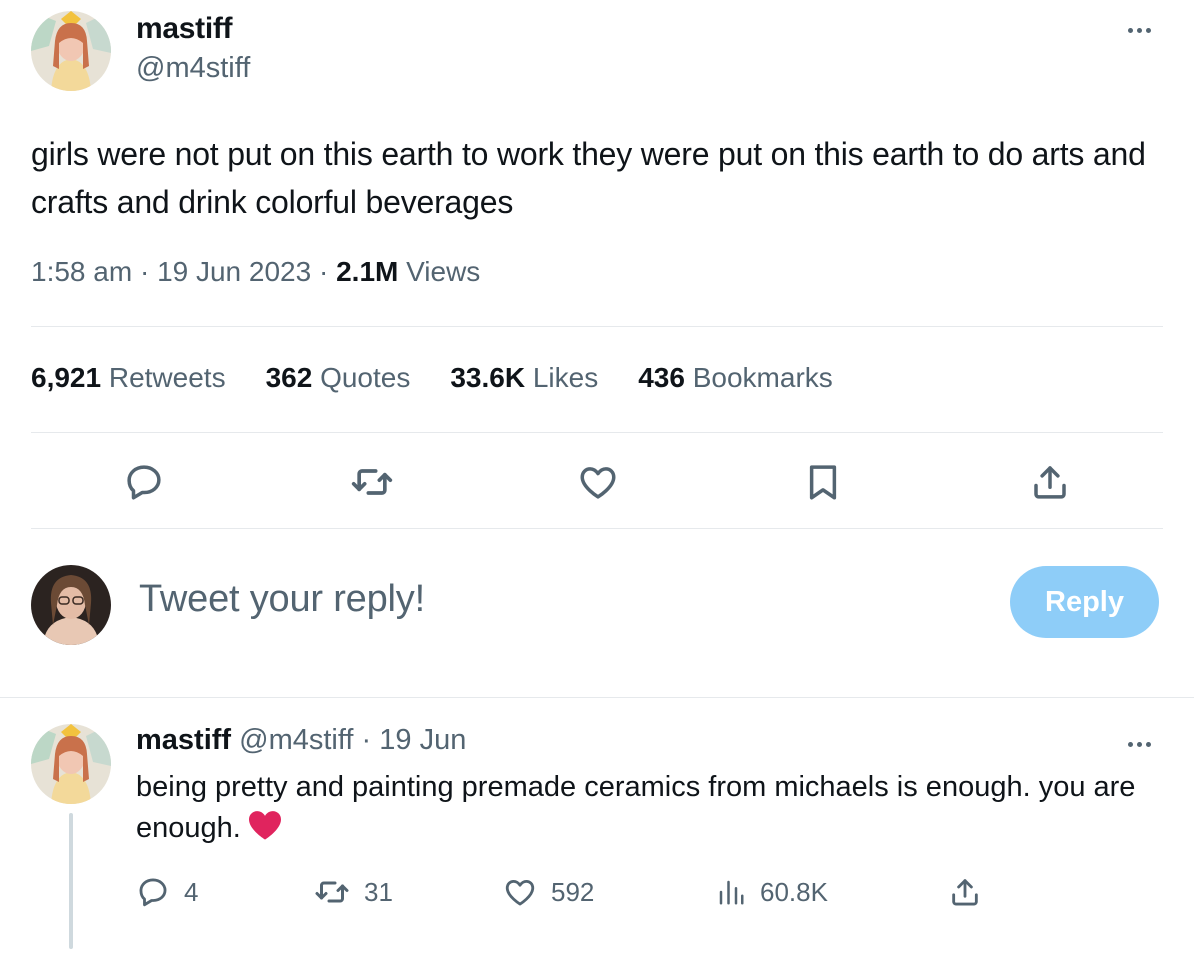 The image size is (1194, 958). Describe the element at coordinates (565, 377) in the screenshot. I see `likes-label: Likes` at that location.